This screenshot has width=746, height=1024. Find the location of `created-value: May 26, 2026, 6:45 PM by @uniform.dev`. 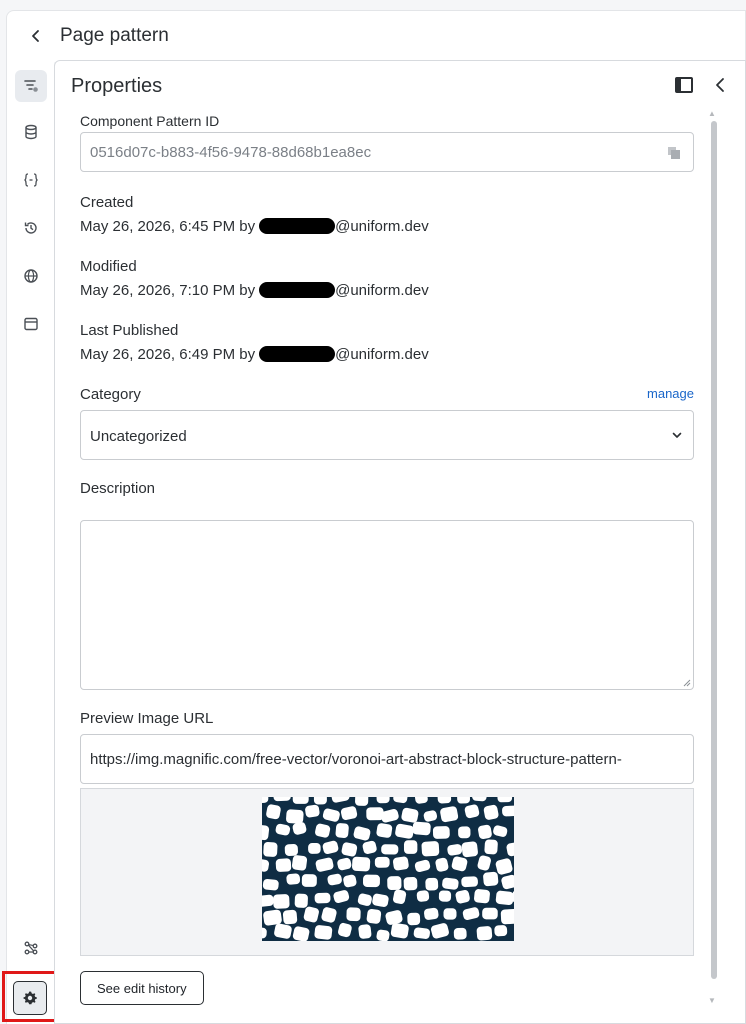

created-value: May 26, 2026, 6:45 PM by @uniform.dev is located at coordinates (254, 226).